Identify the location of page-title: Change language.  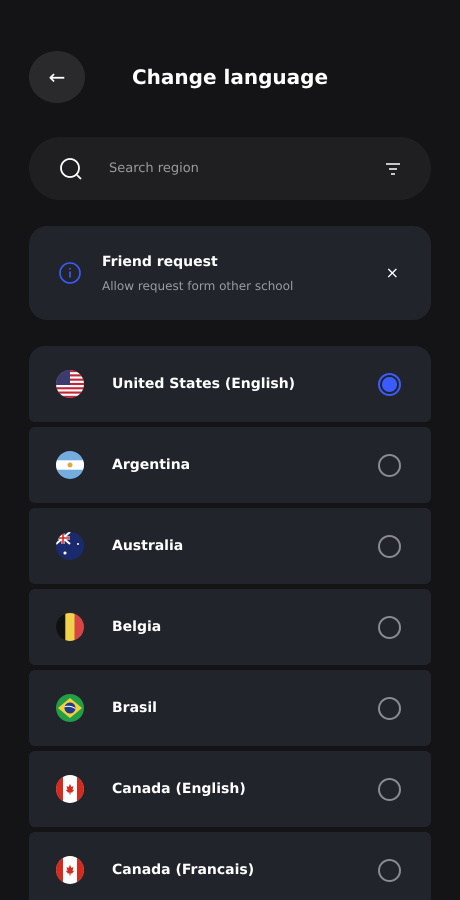
(230, 77).